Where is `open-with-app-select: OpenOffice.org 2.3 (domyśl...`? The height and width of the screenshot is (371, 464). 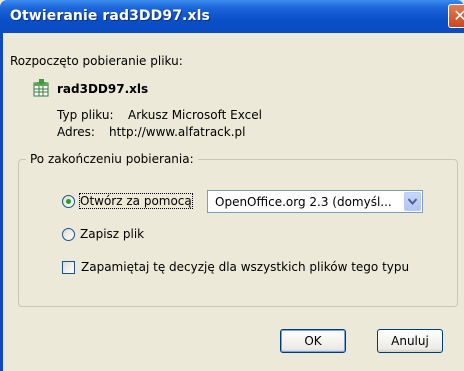 open-with-app-select: OpenOffice.org 2.3 (domyśl... is located at coordinates (315, 201).